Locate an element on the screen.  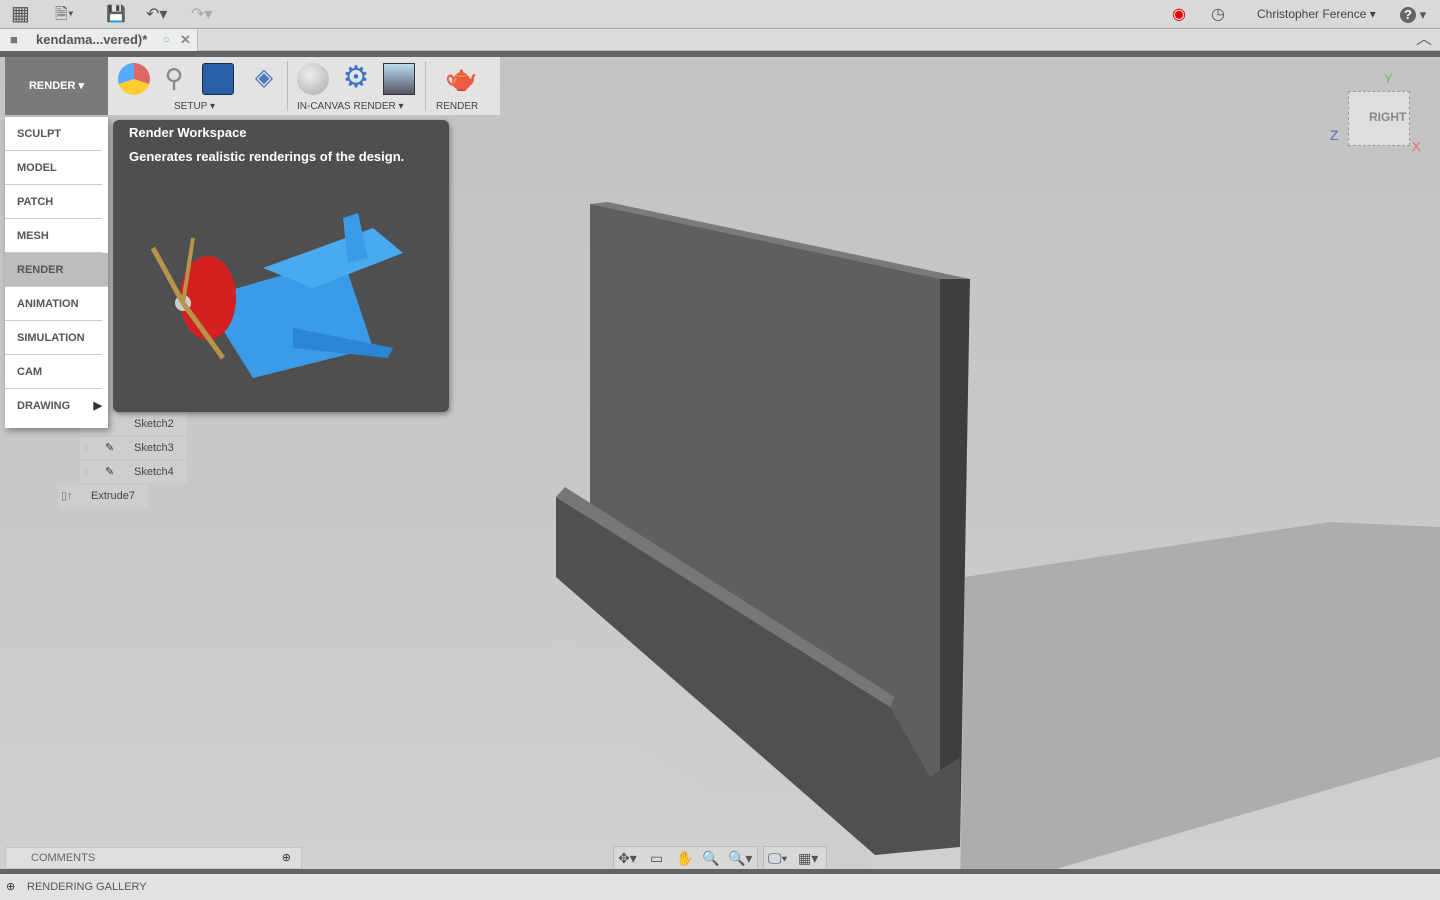
help-menu: ? ▾ is located at coordinates (1413, 14).